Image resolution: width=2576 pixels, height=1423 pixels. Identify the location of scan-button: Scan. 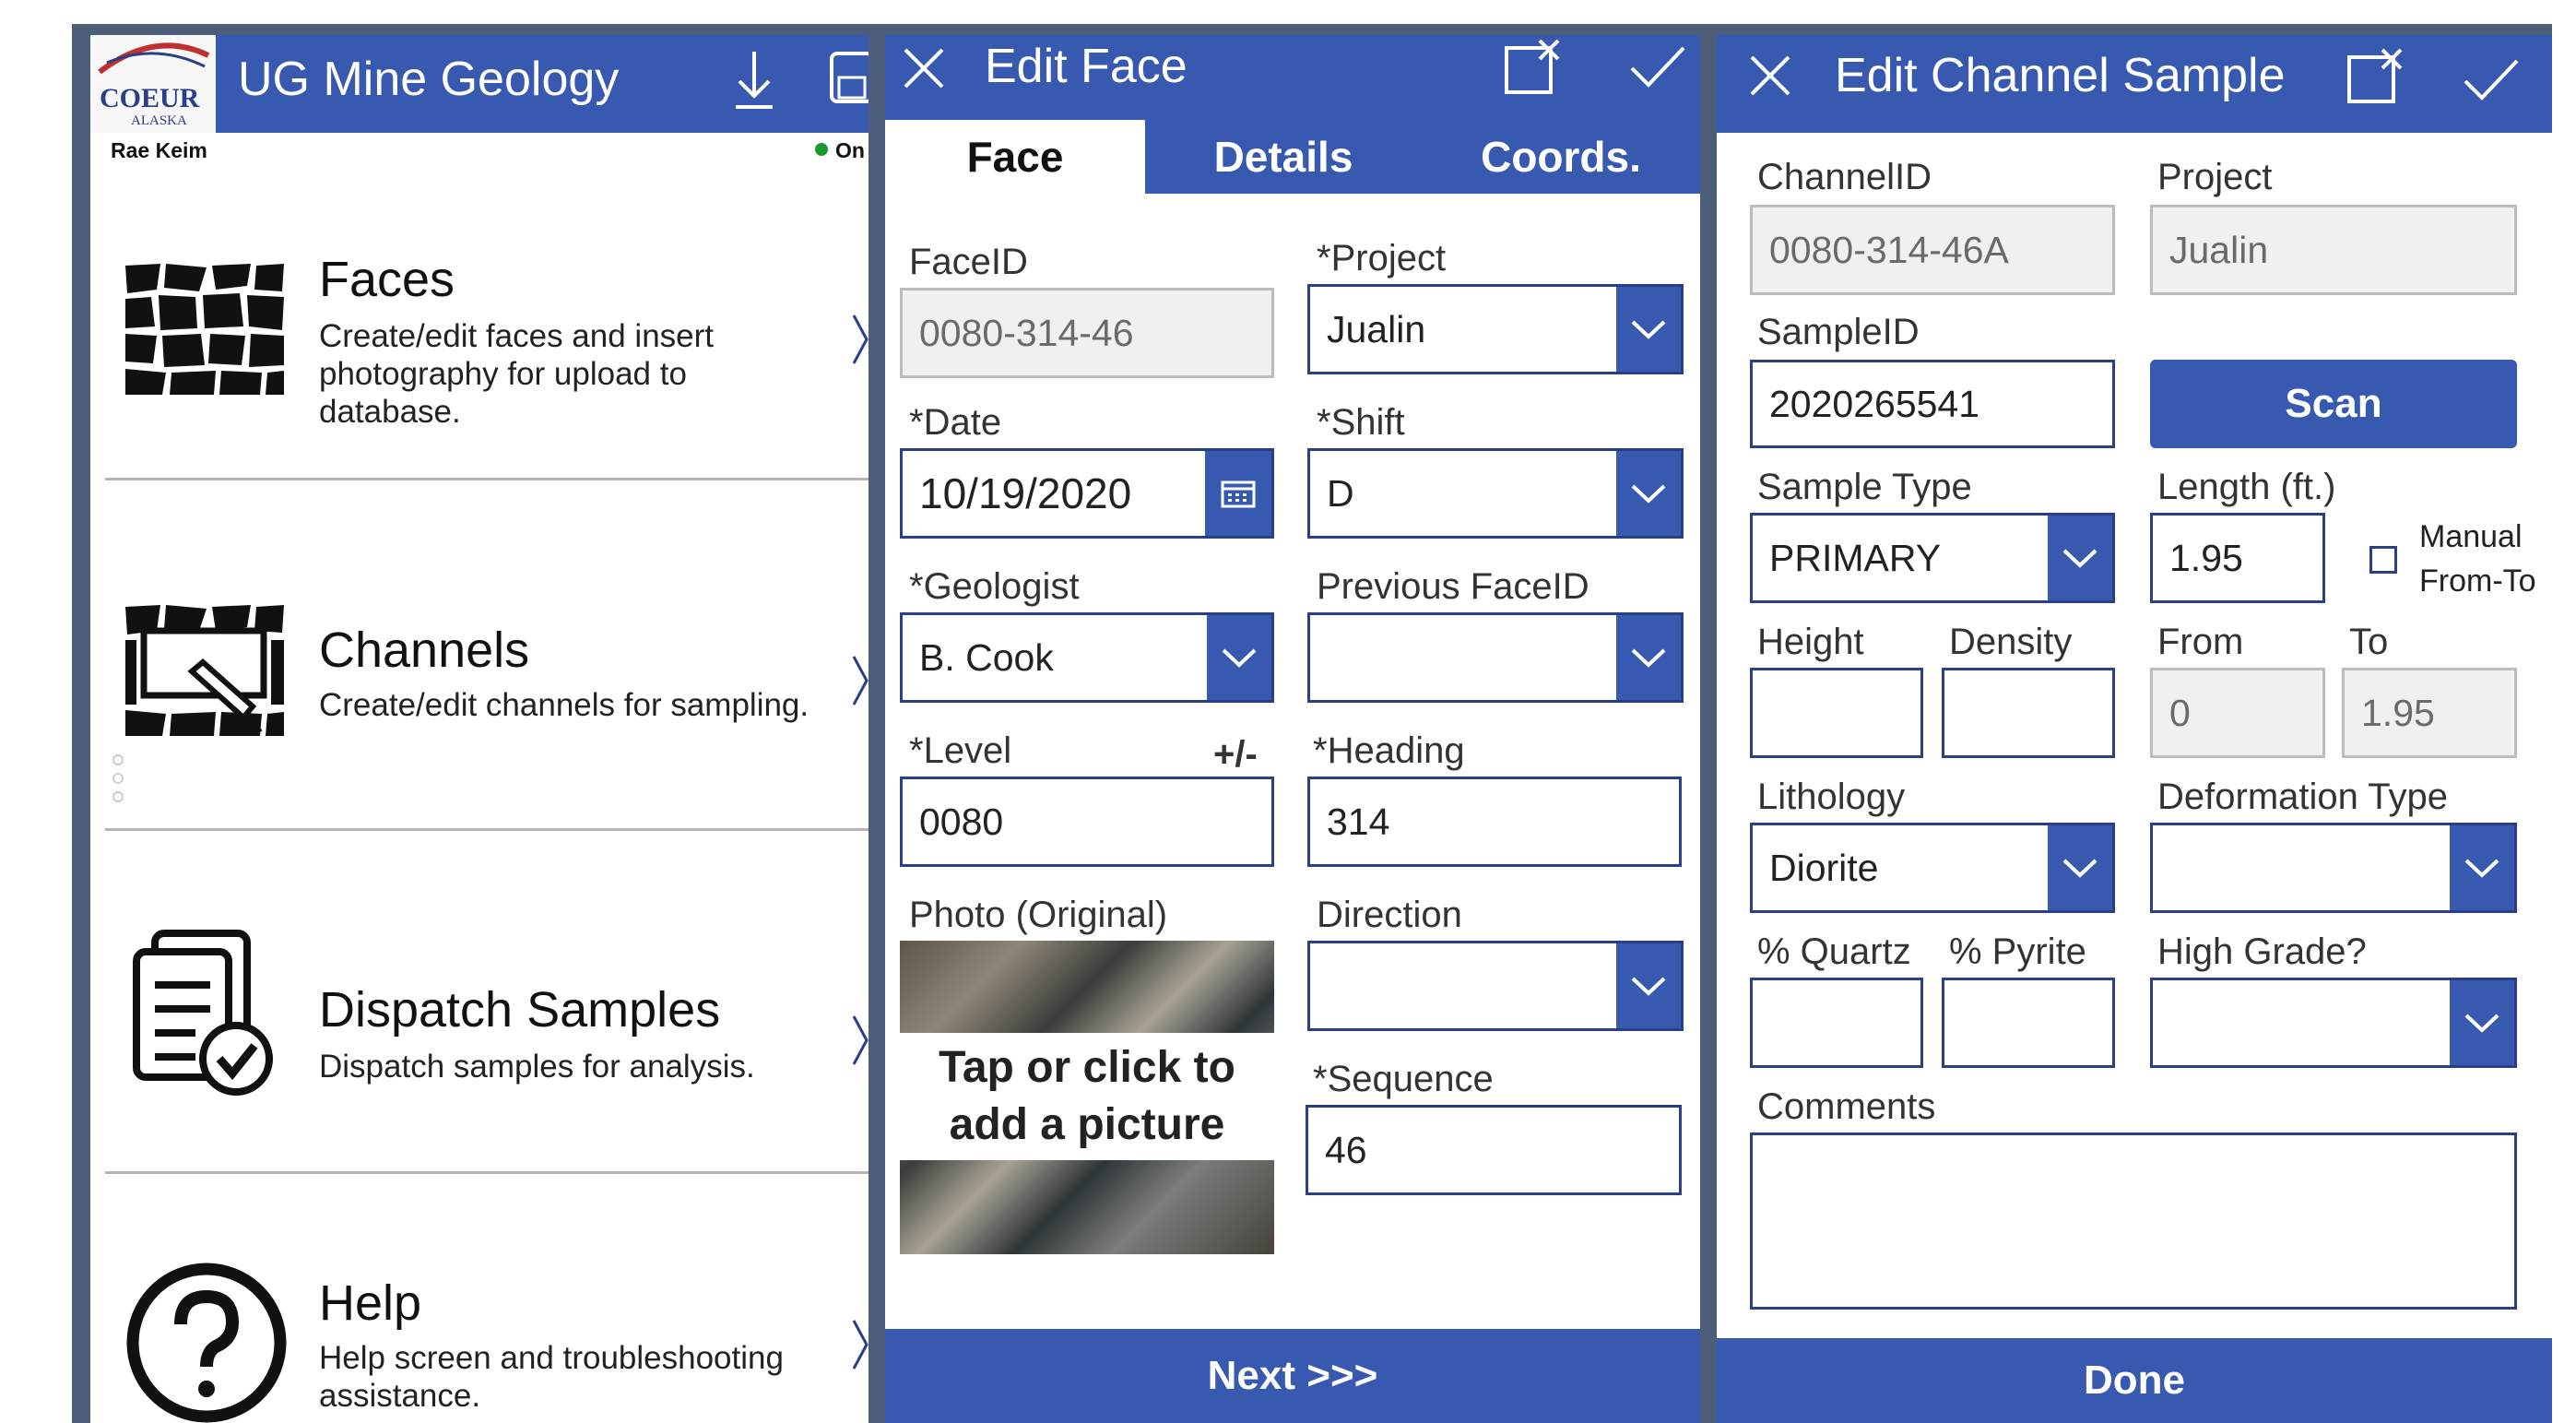
(2333, 404).